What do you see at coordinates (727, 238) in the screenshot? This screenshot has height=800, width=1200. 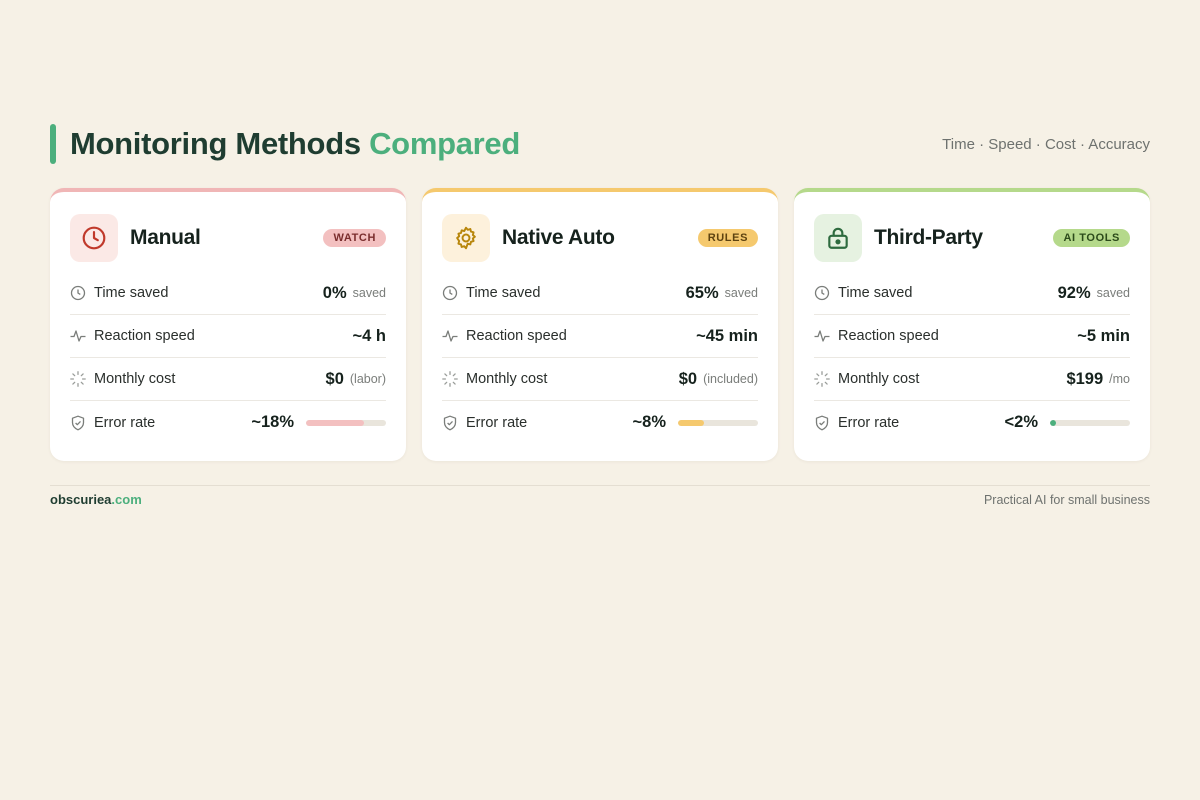 I see `status-badge: RULES` at bounding box center [727, 238].